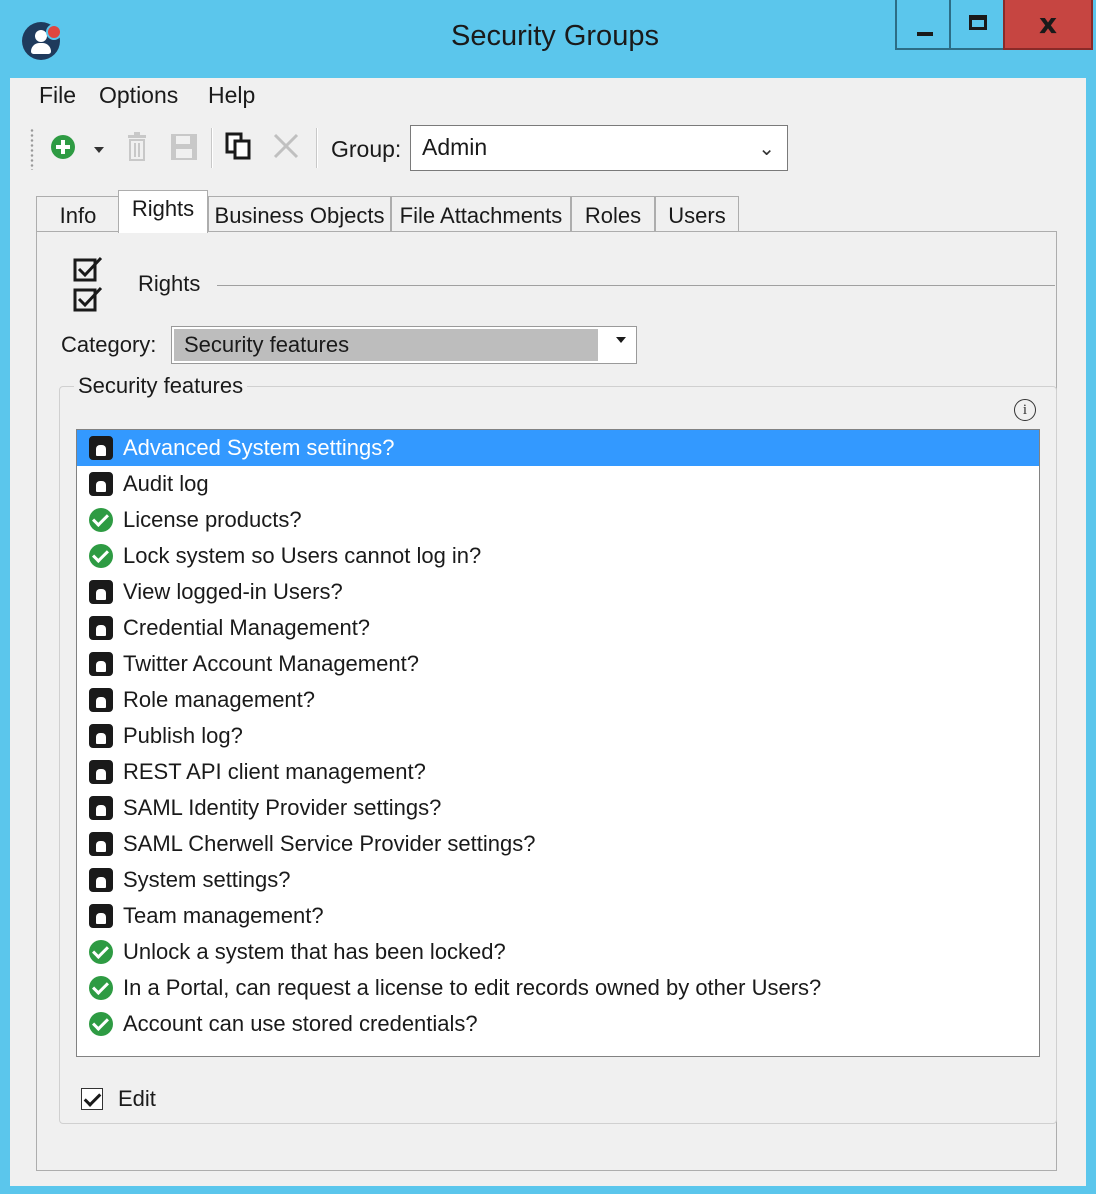 The image size is (1096, 1194). What do you see at coordinates (558, 628) in the screenshot?
I see `feature-list-item: Credential Management?` at bounding box center [558, 628].